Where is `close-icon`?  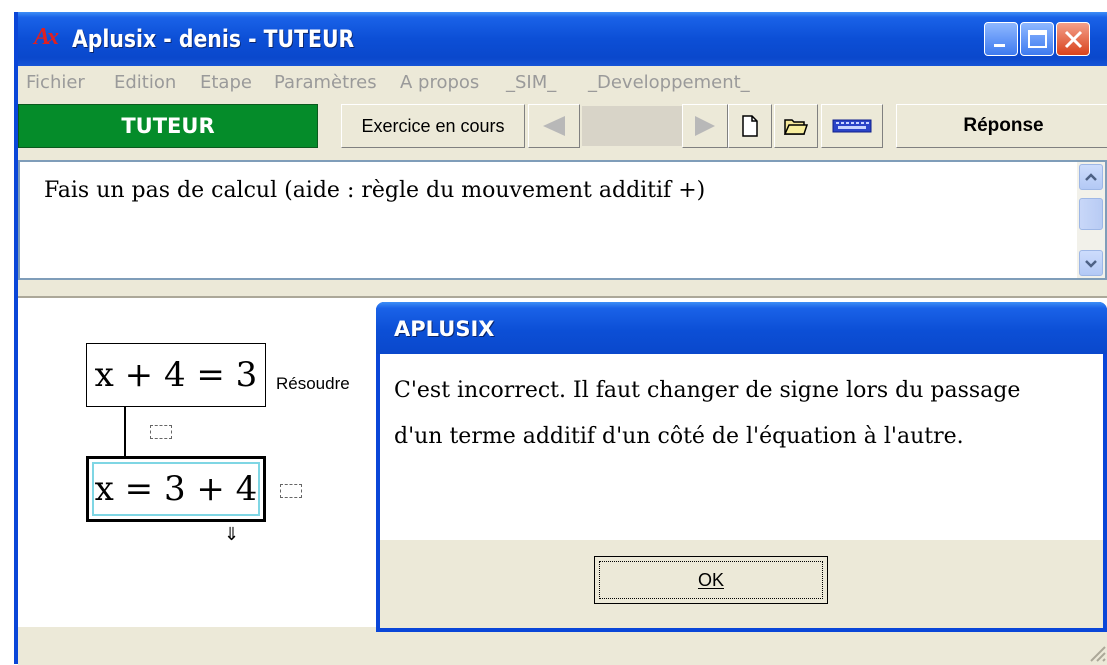
close-icon is located at coordinates (1073, 39).